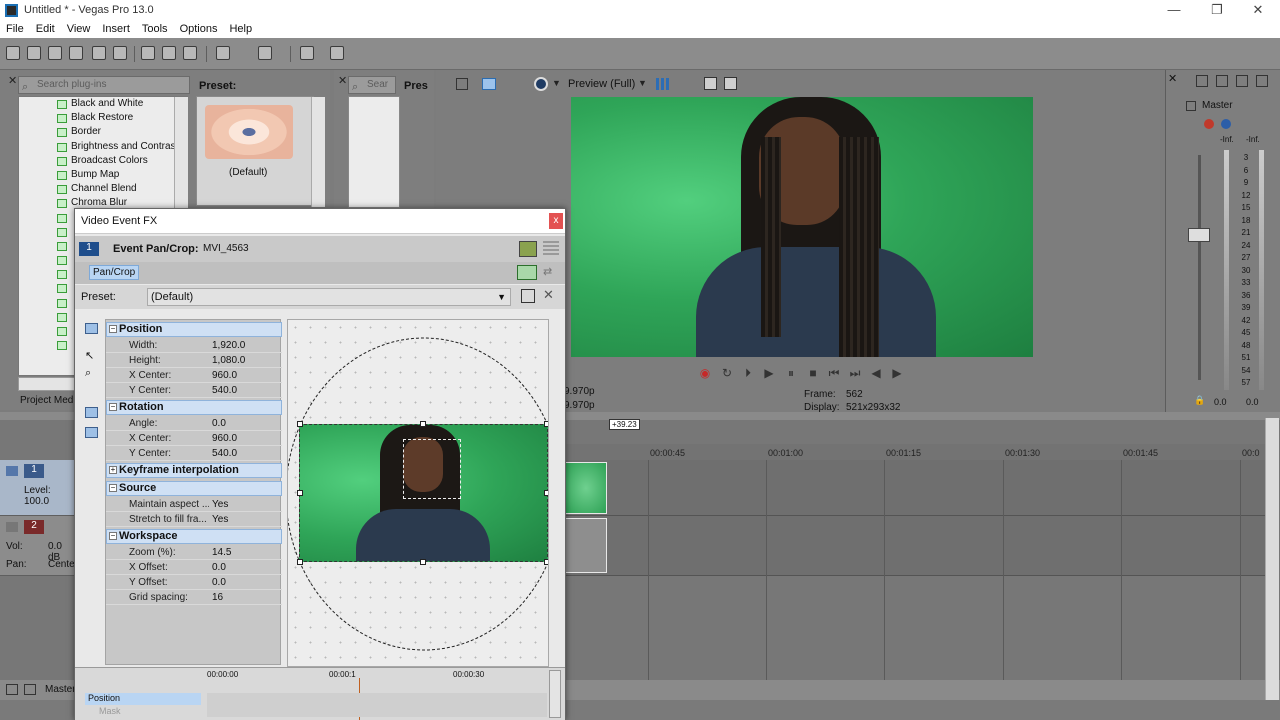 This screenshot has width=1280, height=720. I want to click on copy-icon, so click(169, 53).